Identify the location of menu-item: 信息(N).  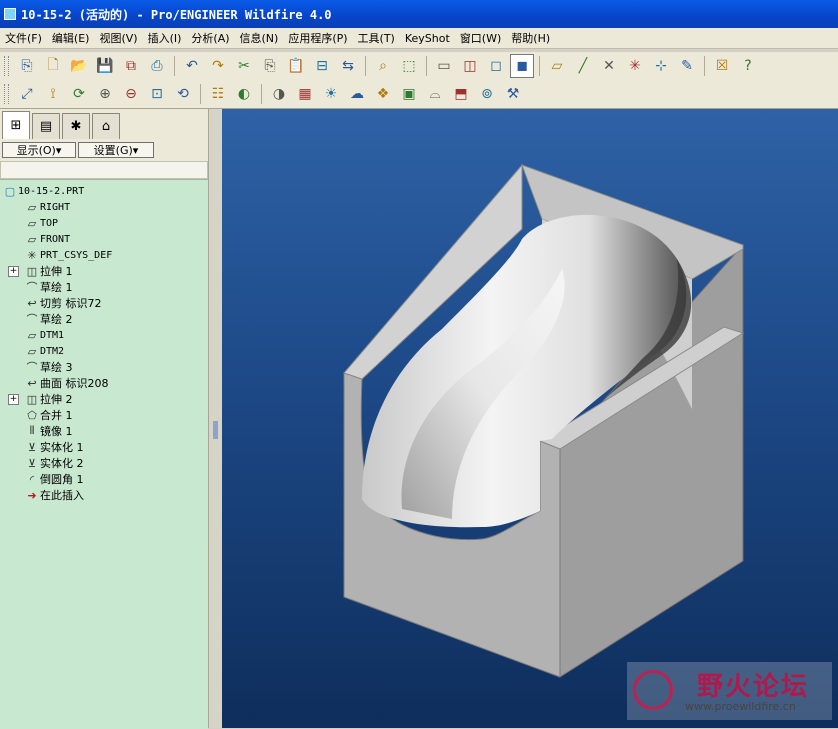
(259, 38).